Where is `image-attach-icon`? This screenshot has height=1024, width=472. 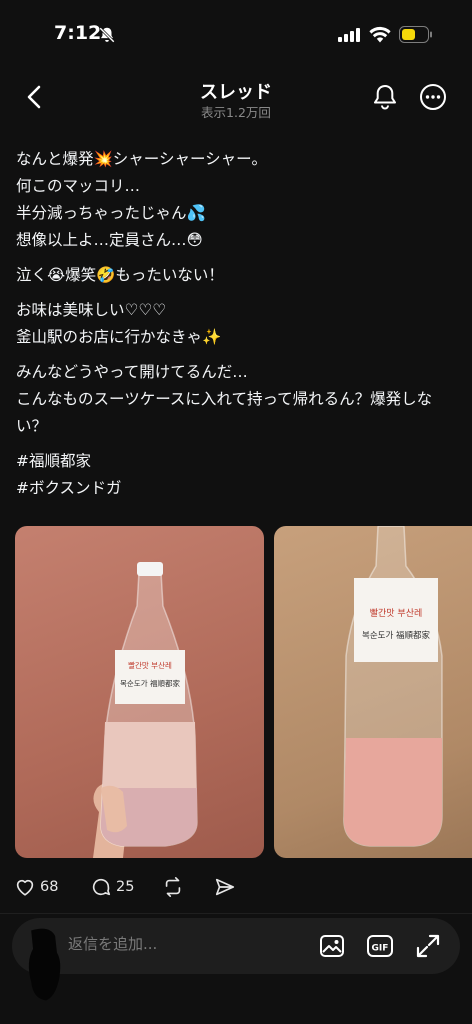 image-attach-icon is located at coordinates (332, 946).